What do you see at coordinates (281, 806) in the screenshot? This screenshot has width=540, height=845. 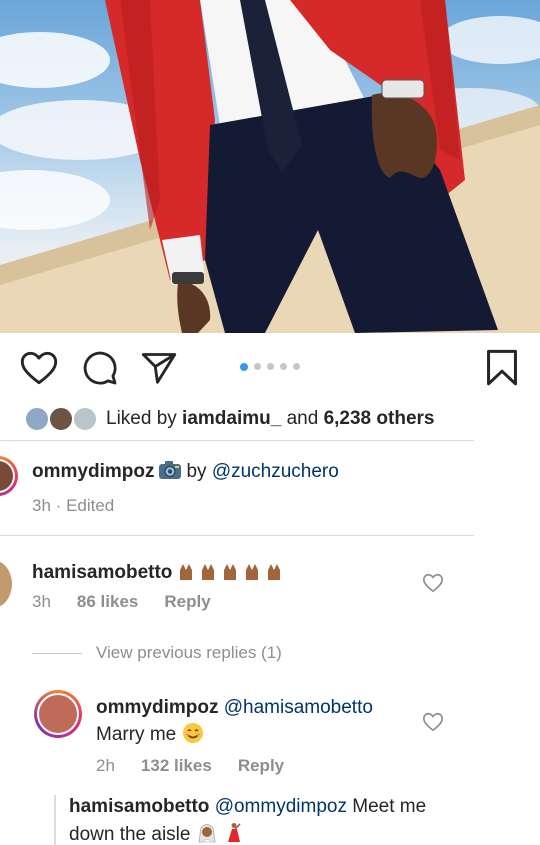 I see `reply-2-mention: @ommydimpoz` at bounding box center [281, 806].